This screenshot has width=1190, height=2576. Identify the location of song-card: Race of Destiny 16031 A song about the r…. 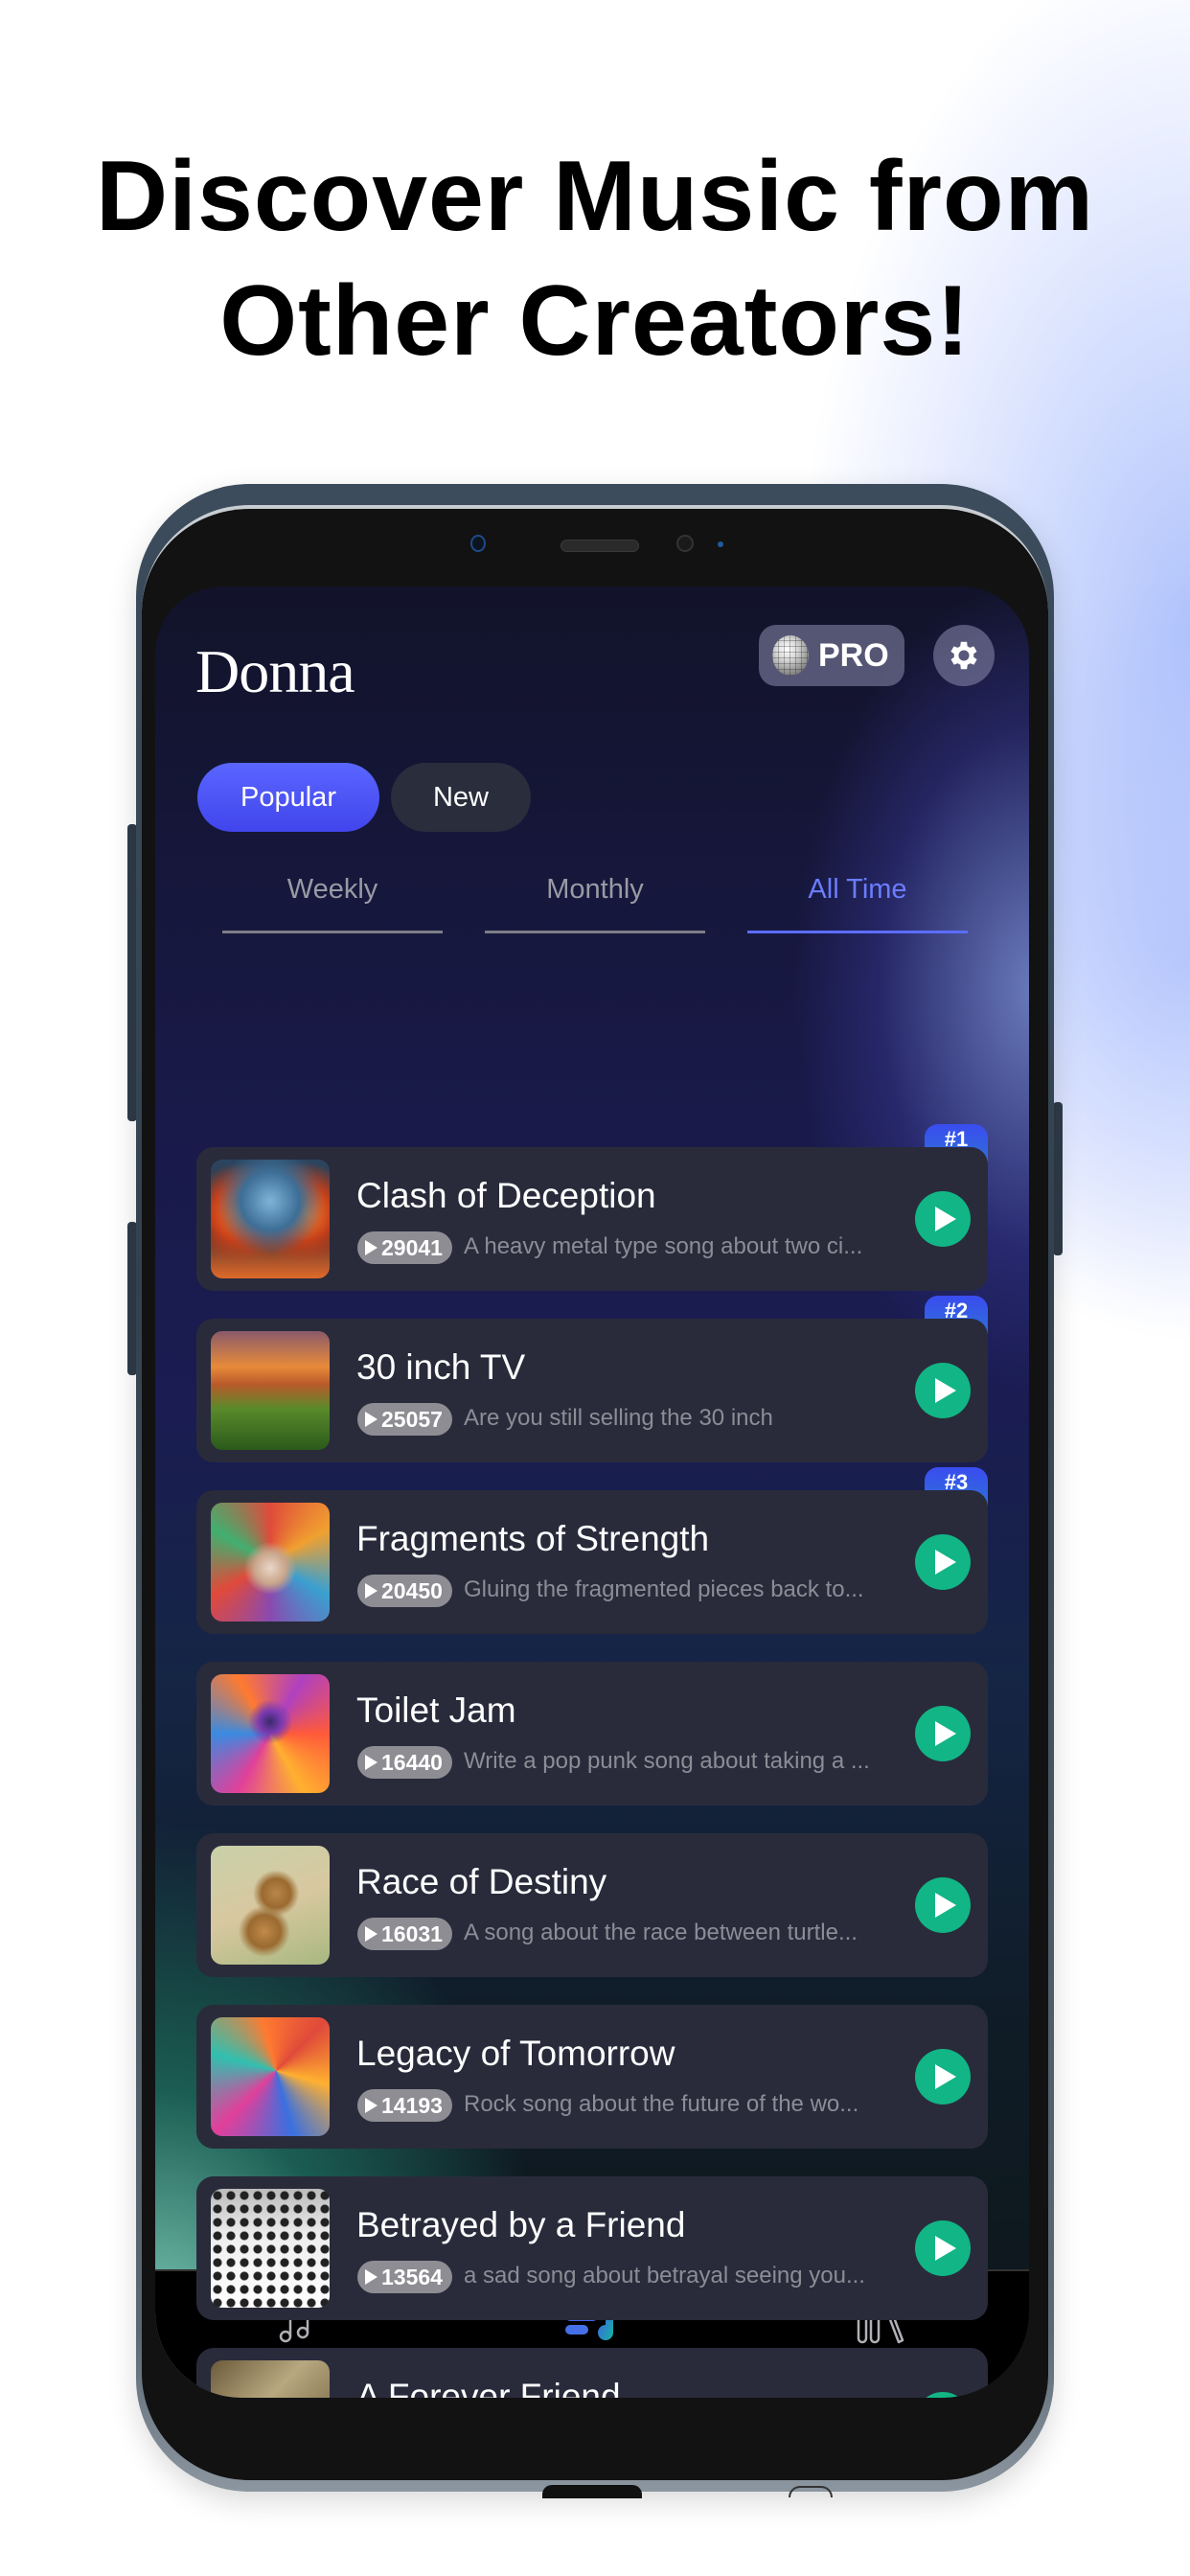
(592, 1905).